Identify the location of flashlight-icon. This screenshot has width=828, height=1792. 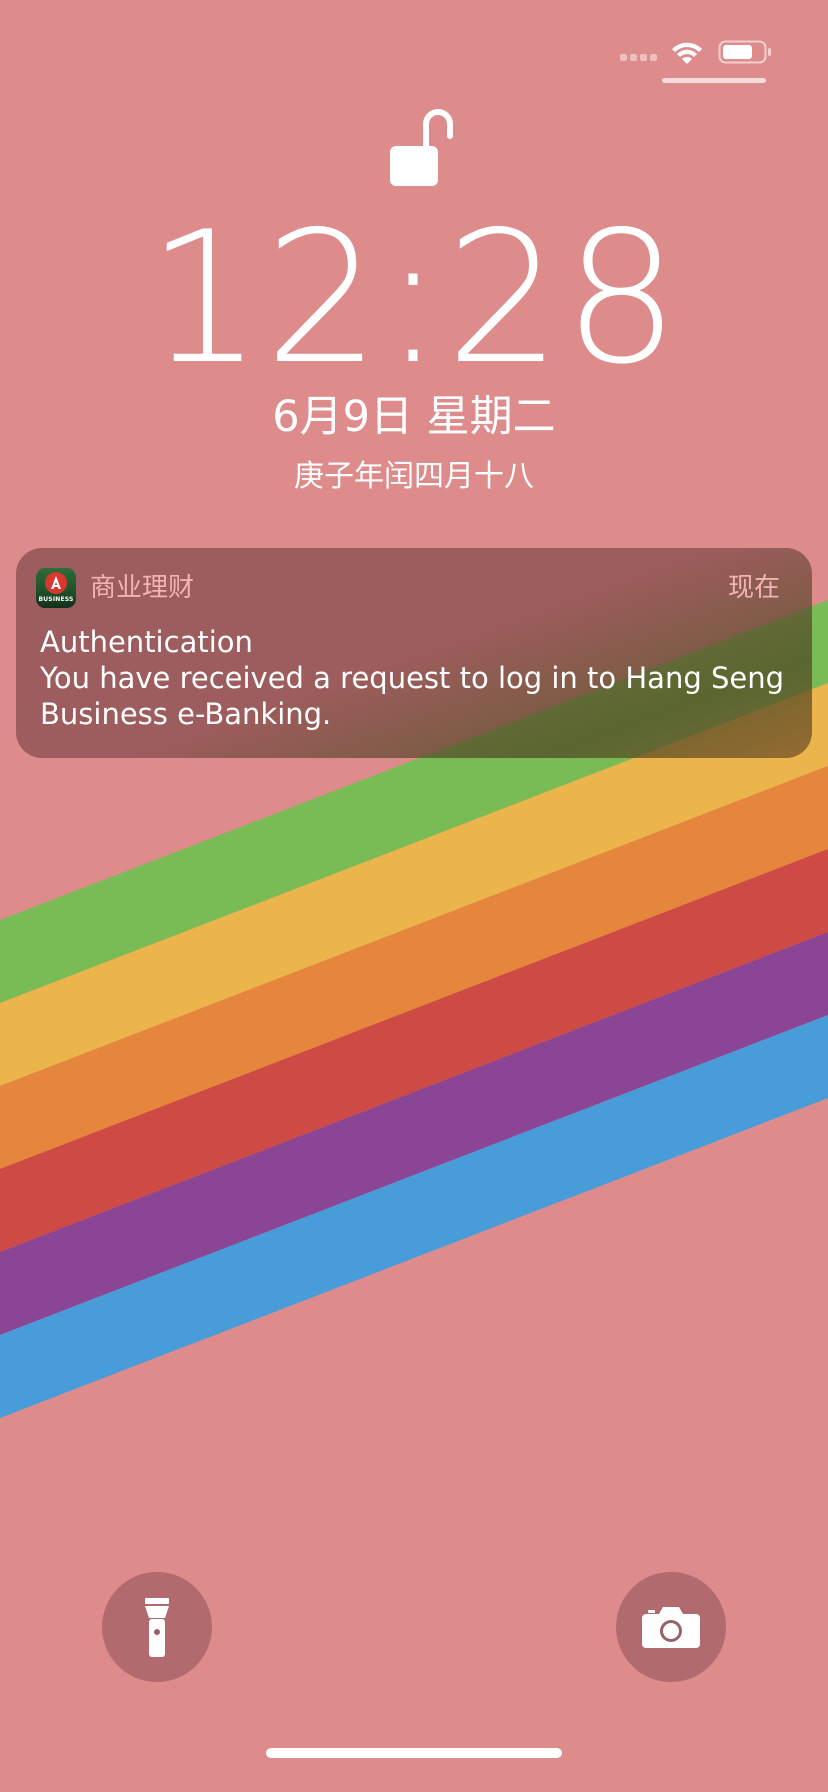
(157, 1627).